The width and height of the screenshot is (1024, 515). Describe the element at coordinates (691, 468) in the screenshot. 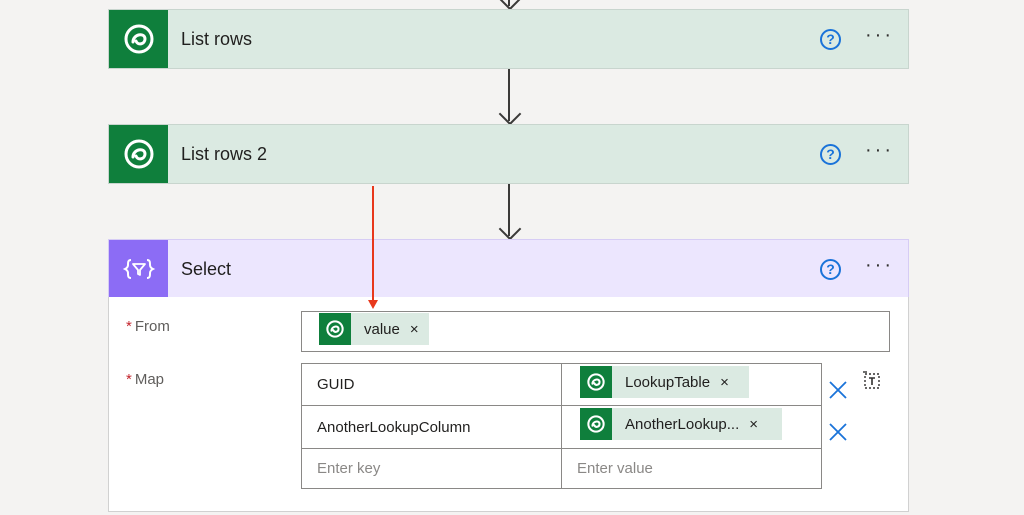

I see `map-value-placeholder: Enter value` at that location.